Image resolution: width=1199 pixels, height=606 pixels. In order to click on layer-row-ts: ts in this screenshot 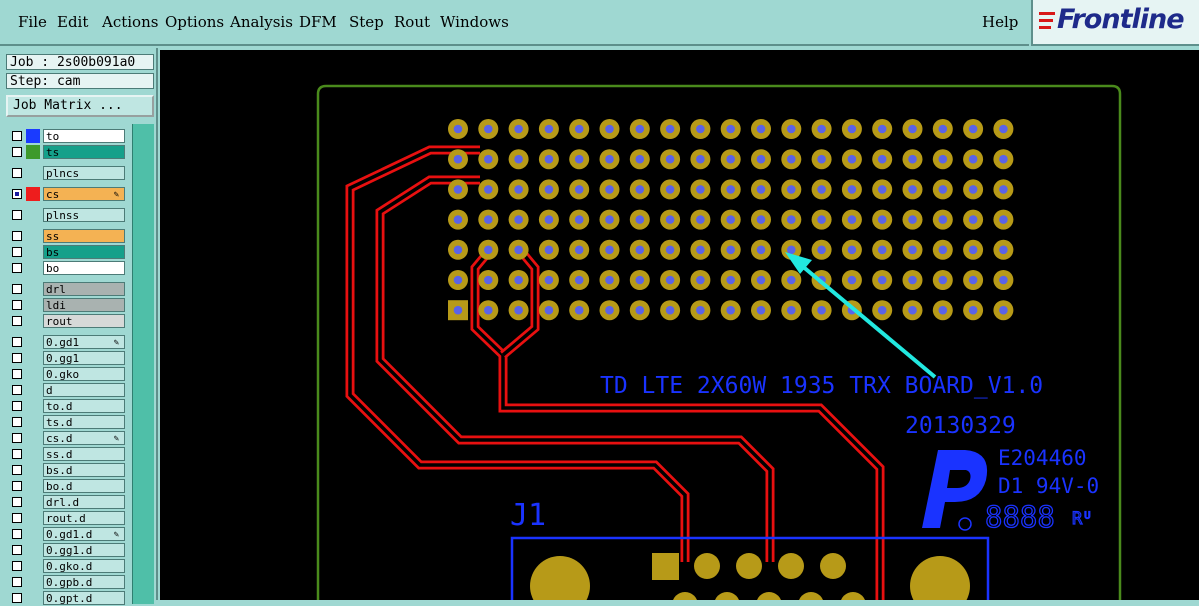, I will do `click(68, 152)`.